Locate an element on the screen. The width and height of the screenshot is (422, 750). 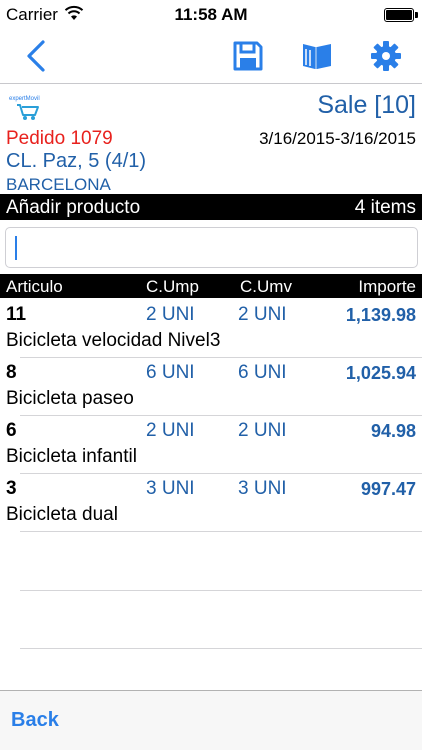
column-header-articulo: Articulo is located at coordinates (34, 286).